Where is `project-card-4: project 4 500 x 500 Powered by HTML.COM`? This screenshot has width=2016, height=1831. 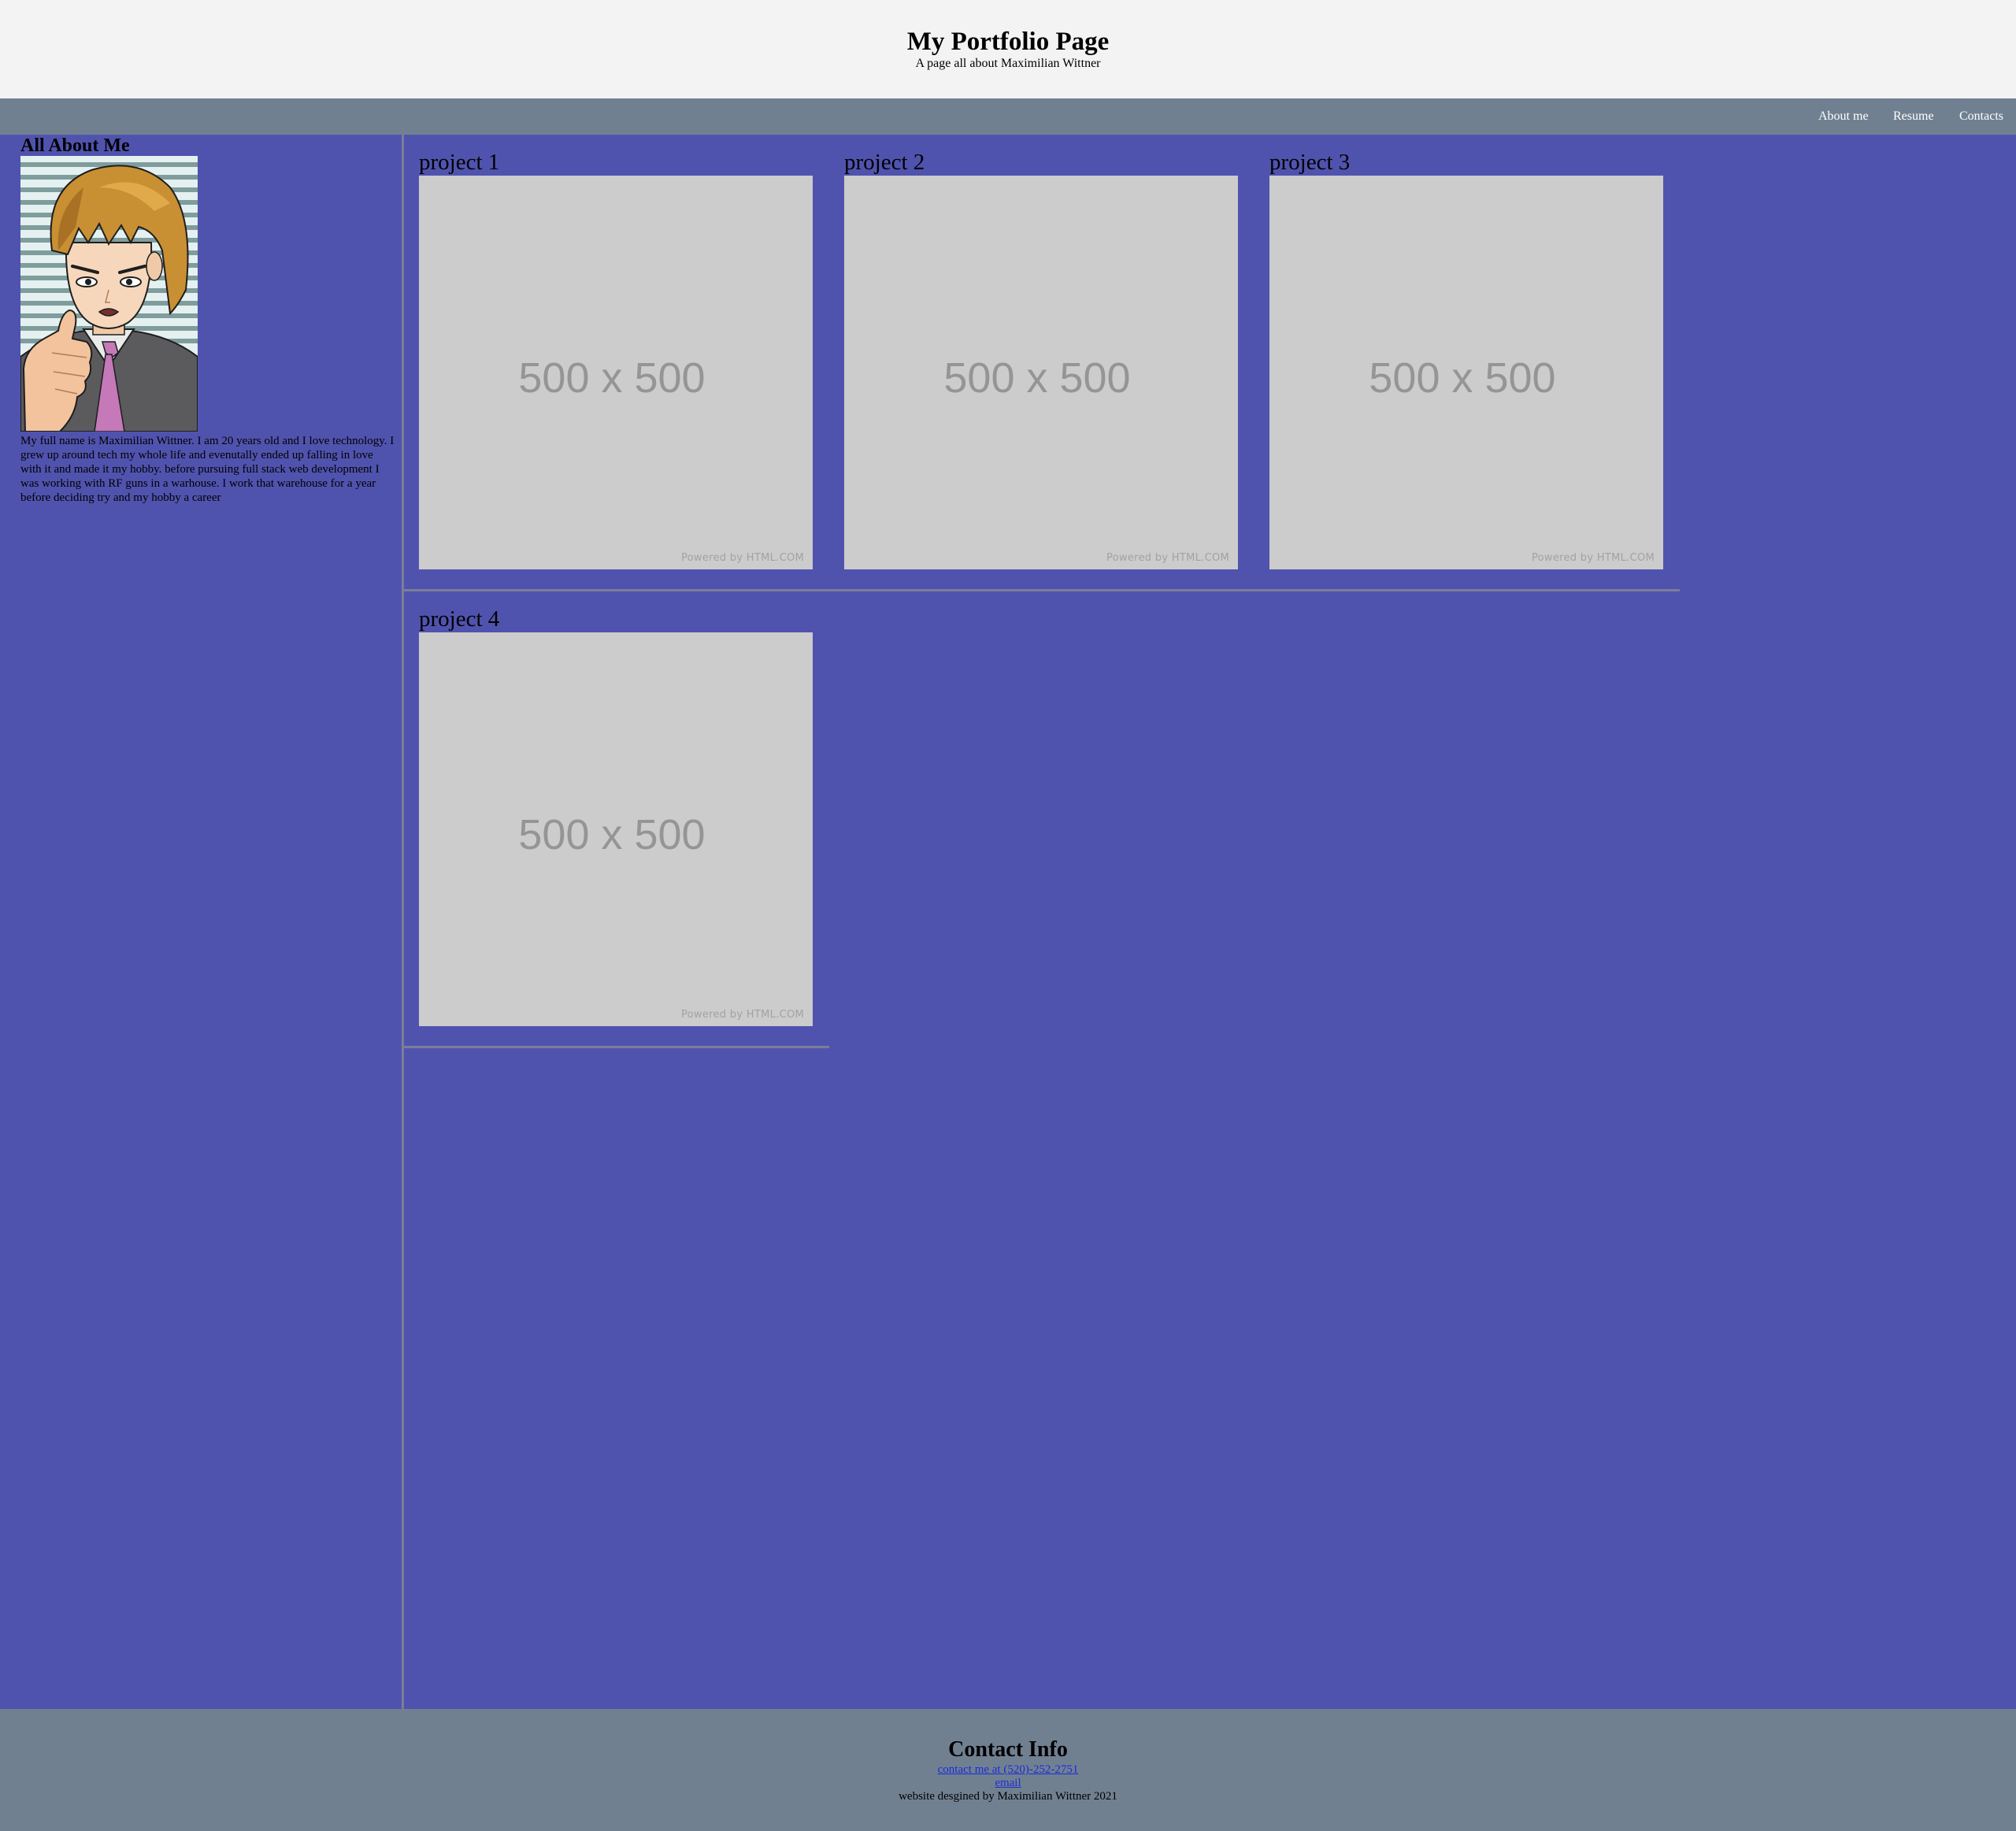 project-card-4: project 4 500 x 500 Powered by HTML.COM is located at coordinates (616, 816).